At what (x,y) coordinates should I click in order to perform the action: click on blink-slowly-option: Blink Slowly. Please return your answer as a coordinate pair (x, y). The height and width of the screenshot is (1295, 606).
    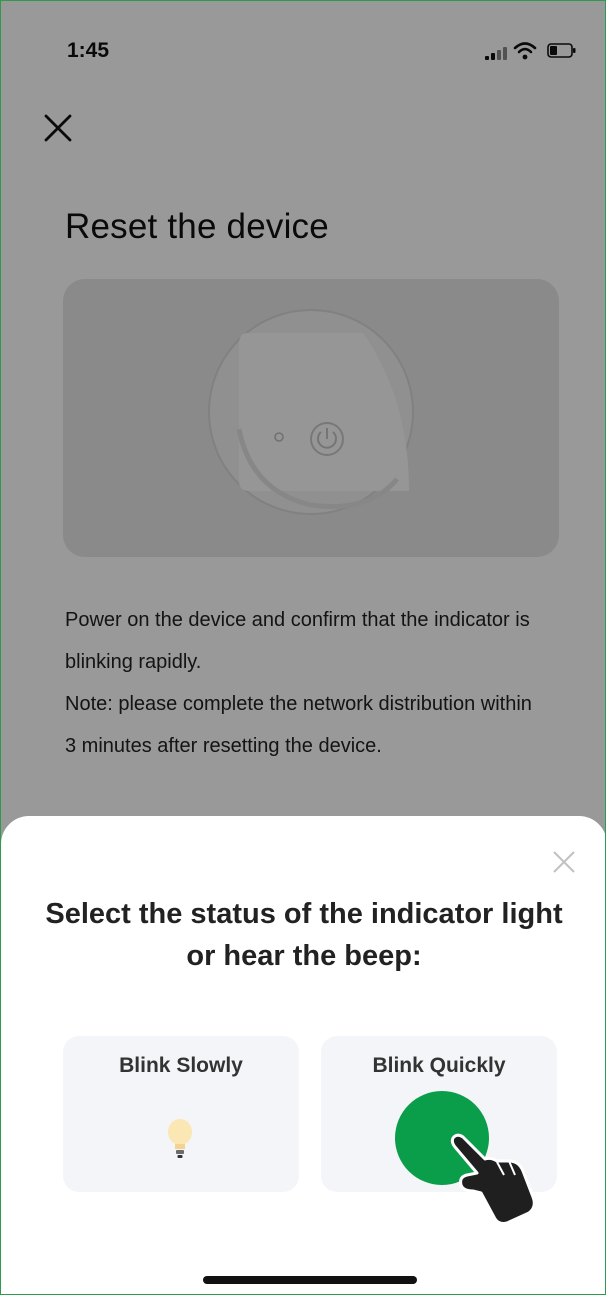
    Looking at the image, I should click on (181, 1114).